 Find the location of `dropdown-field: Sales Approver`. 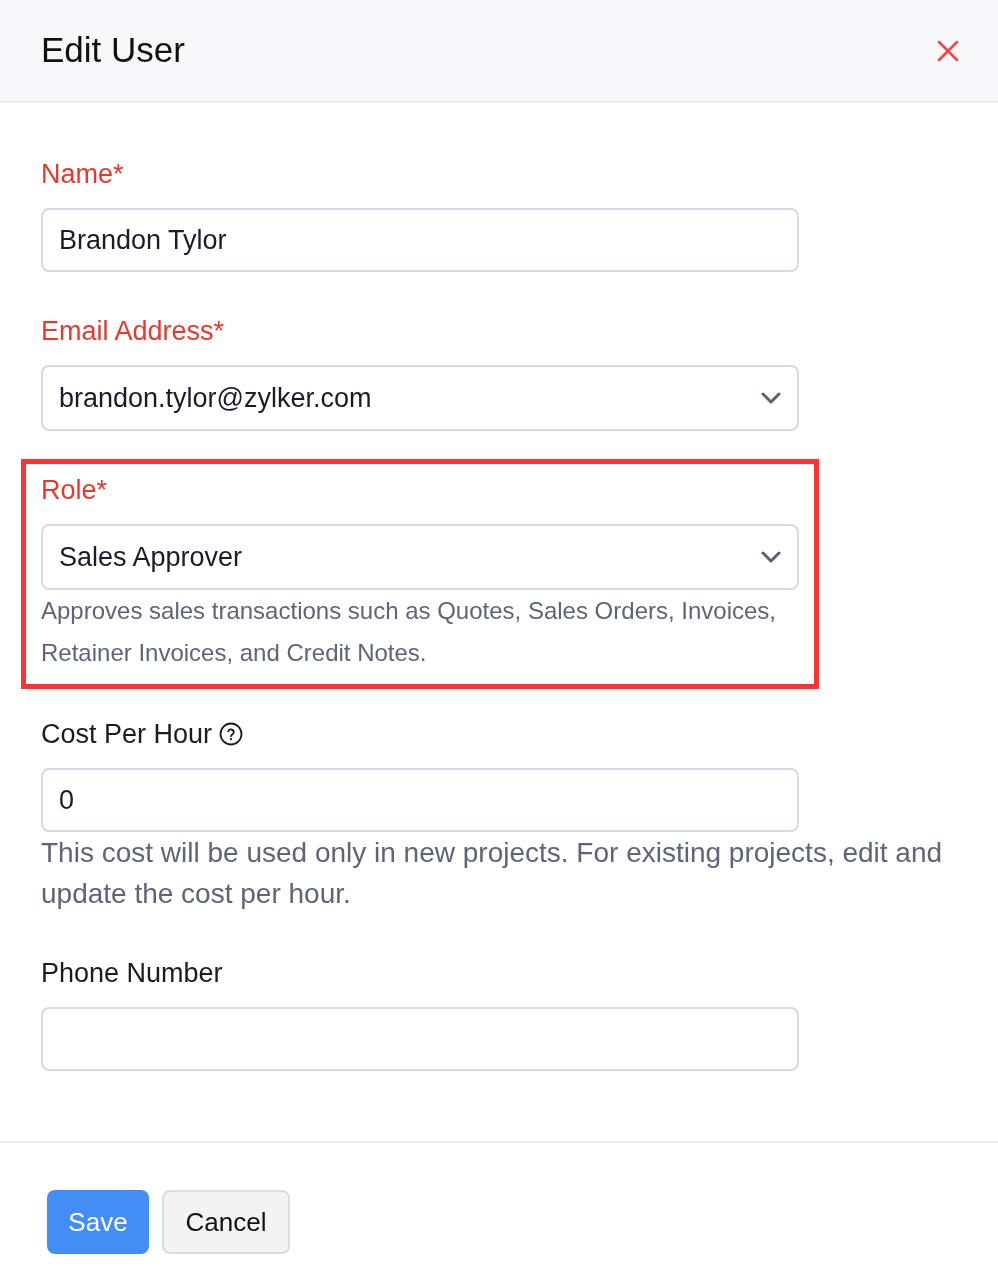

dropdown-field: Sales Approver is located at coordinates (420, 557).